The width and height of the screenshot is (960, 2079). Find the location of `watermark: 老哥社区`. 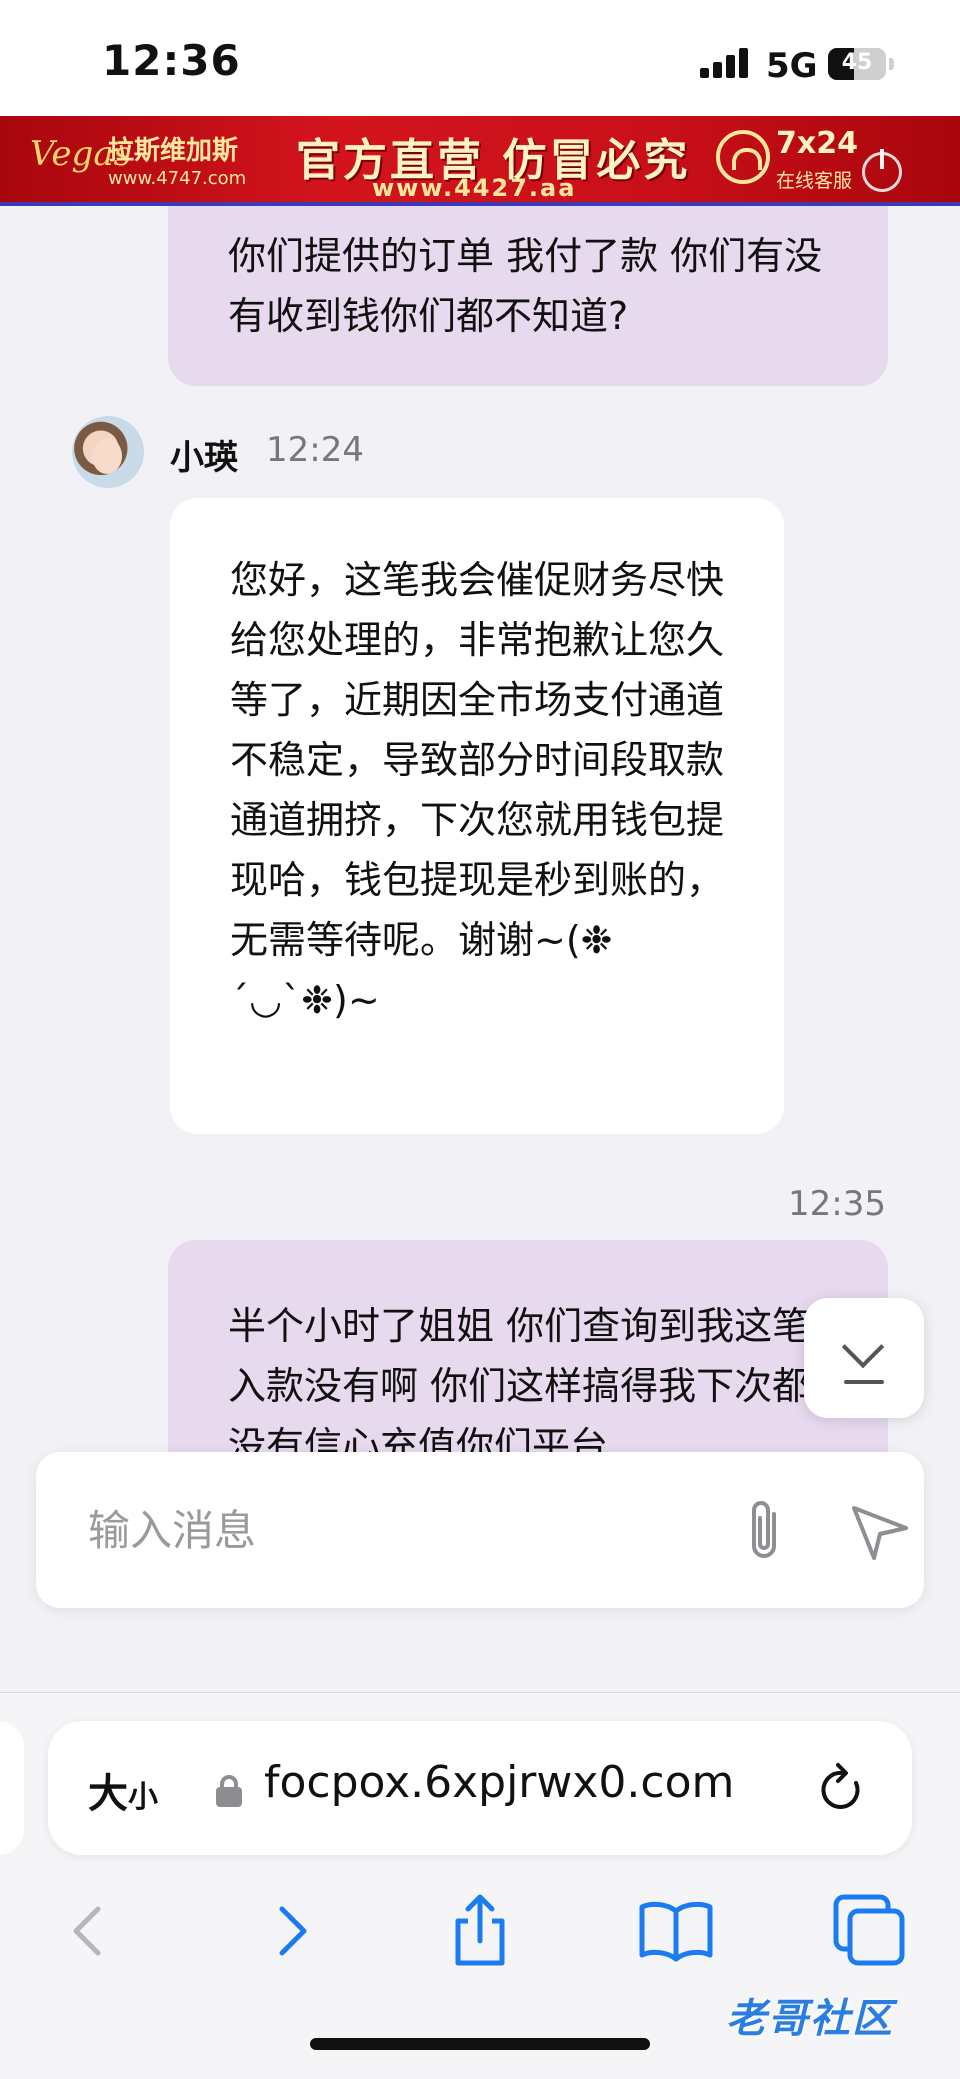

watermark: 老哥社区 is located at coordinates (810, 2019).